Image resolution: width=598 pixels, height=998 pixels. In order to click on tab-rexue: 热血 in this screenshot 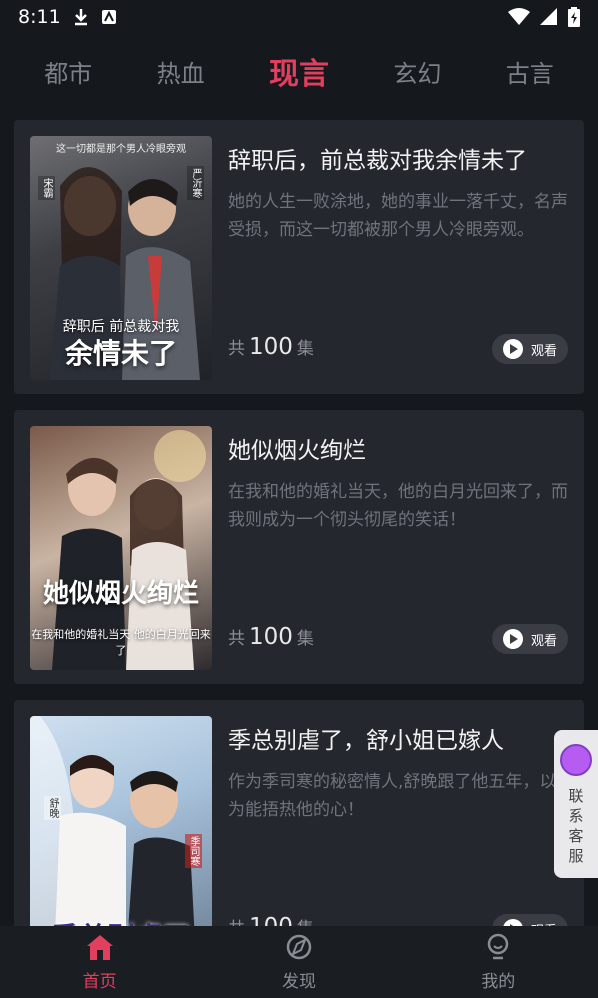, I will do `click(181, 71)`.